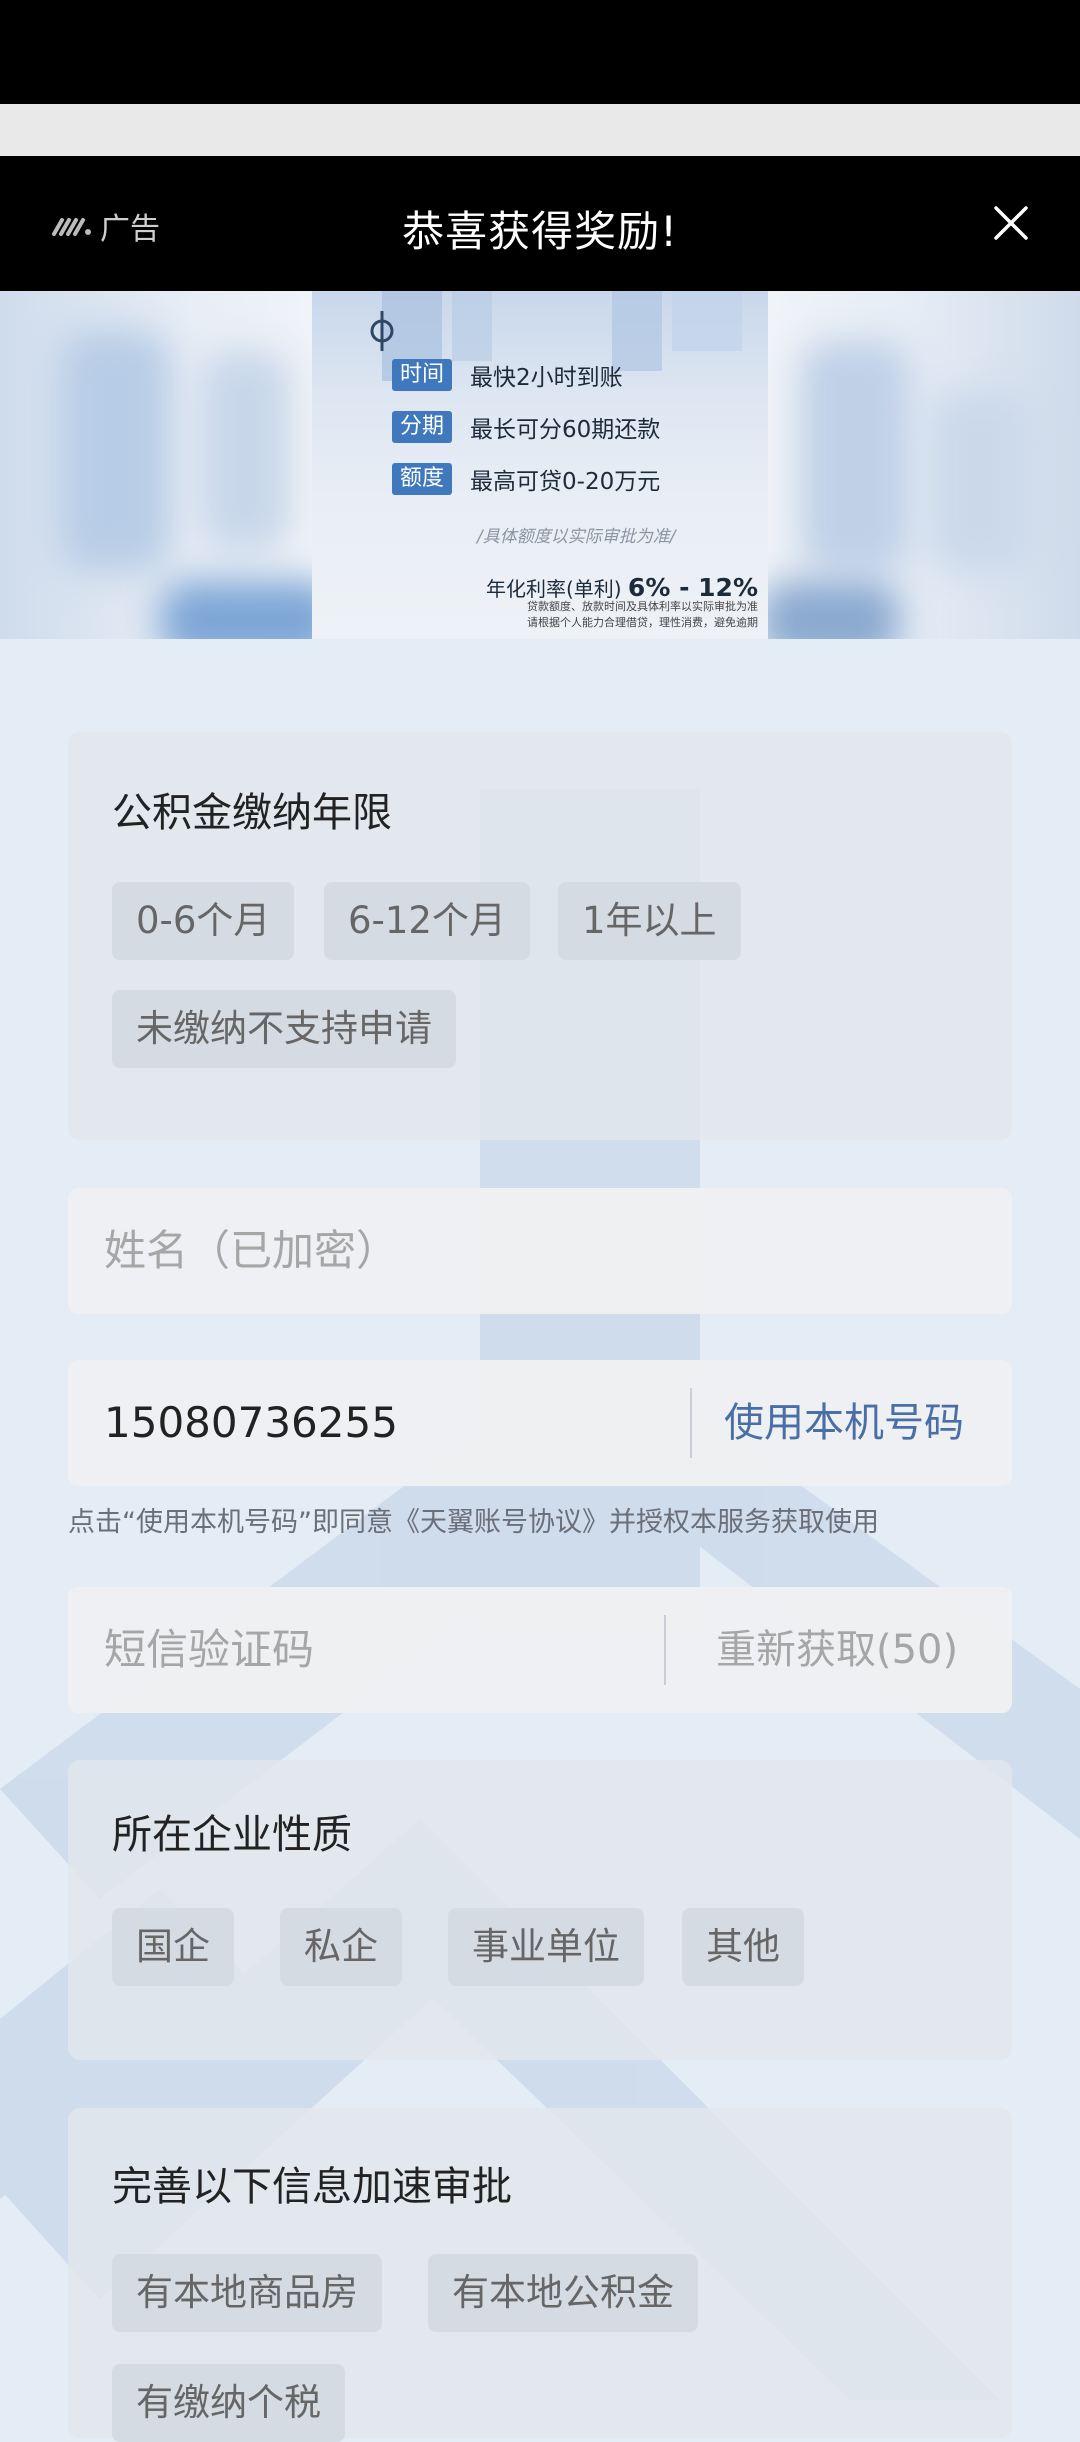 This screenshot has height=2442, width=1080. I want to click on consent-text: 点击“使用本机号码”即同意《天翼账号协议》并授权本服务获取使用, so click(473, 1519).